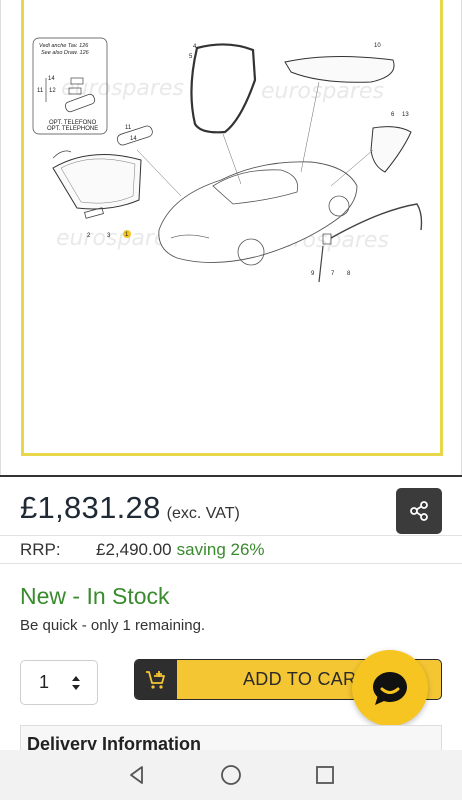  I want to click on product-price: £1,831.28, so click(90, 507).